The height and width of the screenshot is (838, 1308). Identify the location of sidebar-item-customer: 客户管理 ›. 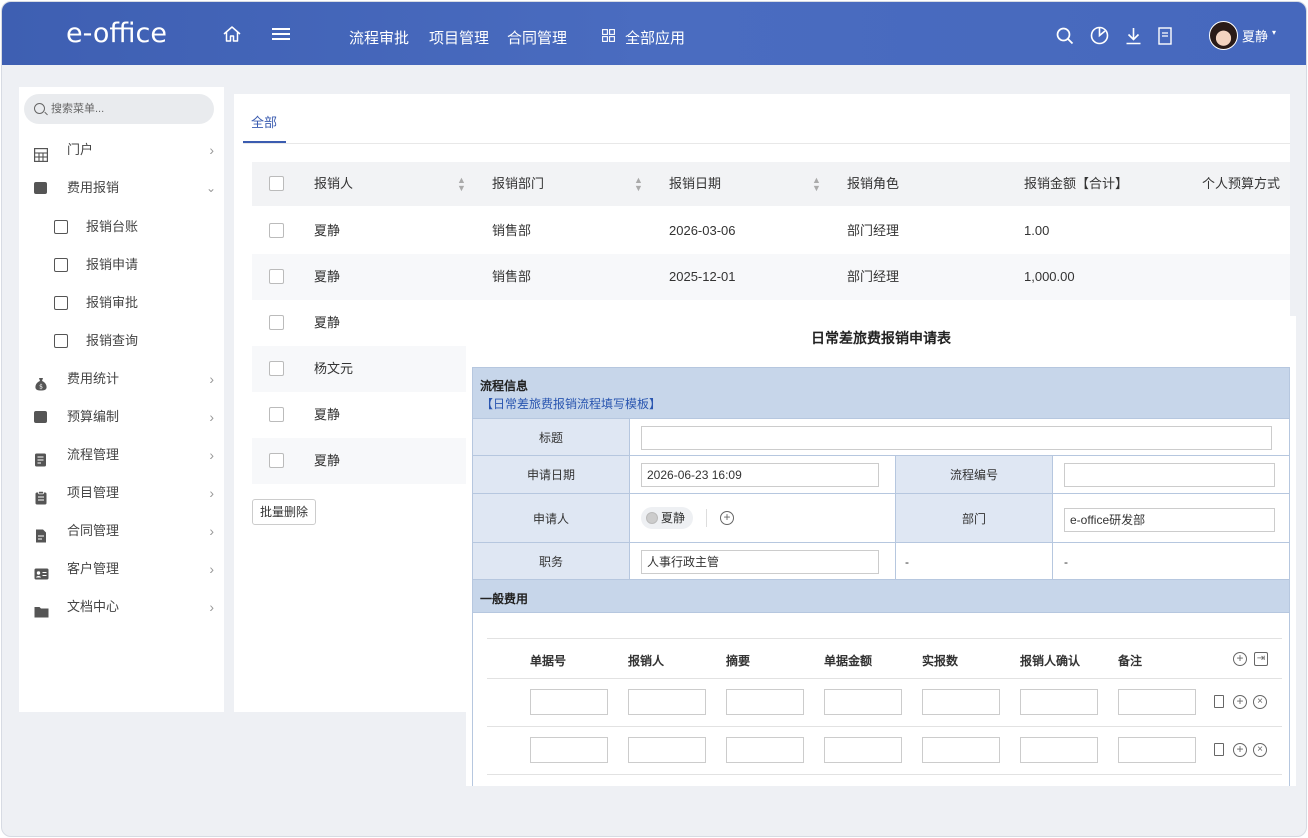
(121, 569).